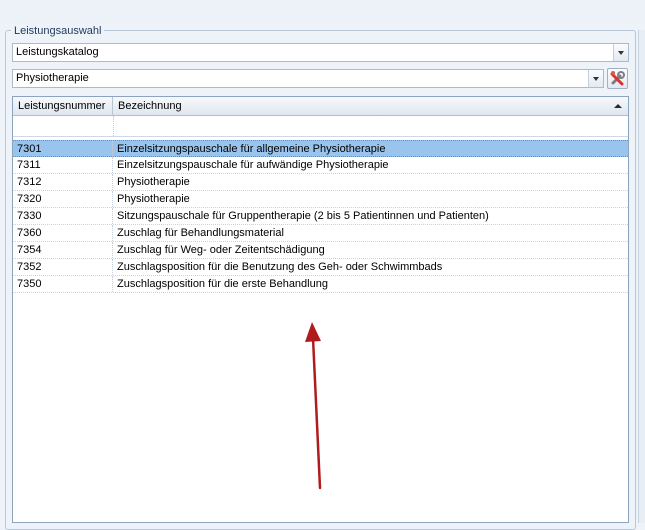 The image size is (645, 530). What do you see at coordinates (63, 126) in the screenshot?
I see `filter-cell-leistungsnummer` at bounding box center [63, 126].